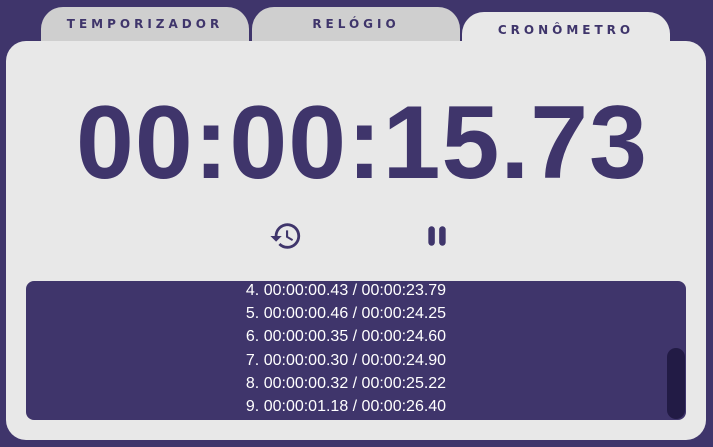 The image size is (713, 447). Describe the element at coordinates (145, 24) in the screenshot. I see `tab-label: TEMPORIZADOR` at that location.